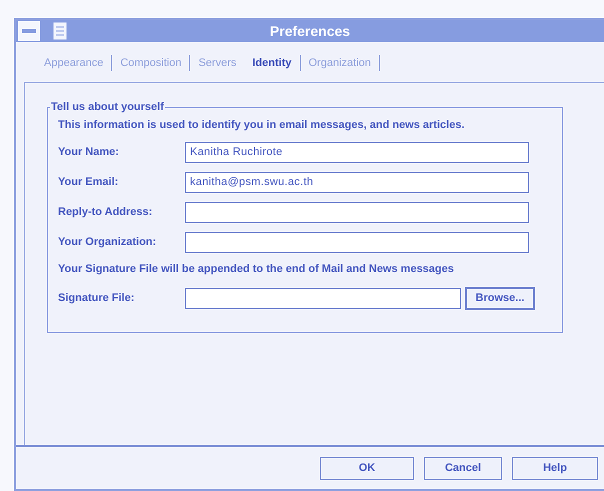  Describe the element at coordinates (256, 269) in the screenshot. I see `signature-note: Your Signature File will be appended to the end of Mail and News messages` at that location.